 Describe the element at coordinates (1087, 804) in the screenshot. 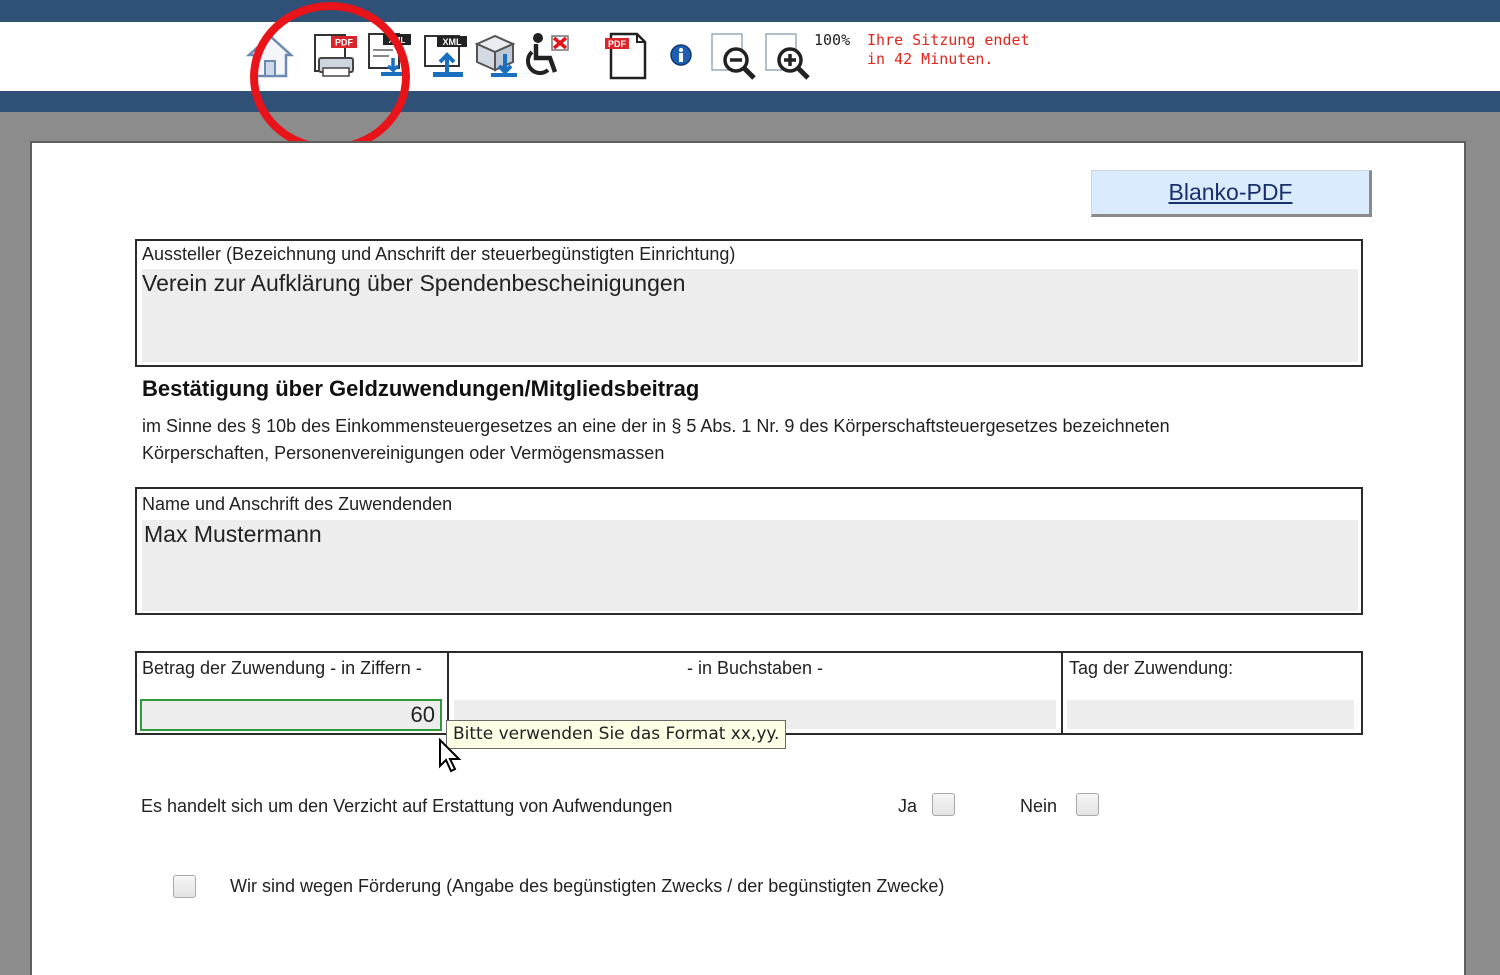

I see `nein-checkbox` at that location.